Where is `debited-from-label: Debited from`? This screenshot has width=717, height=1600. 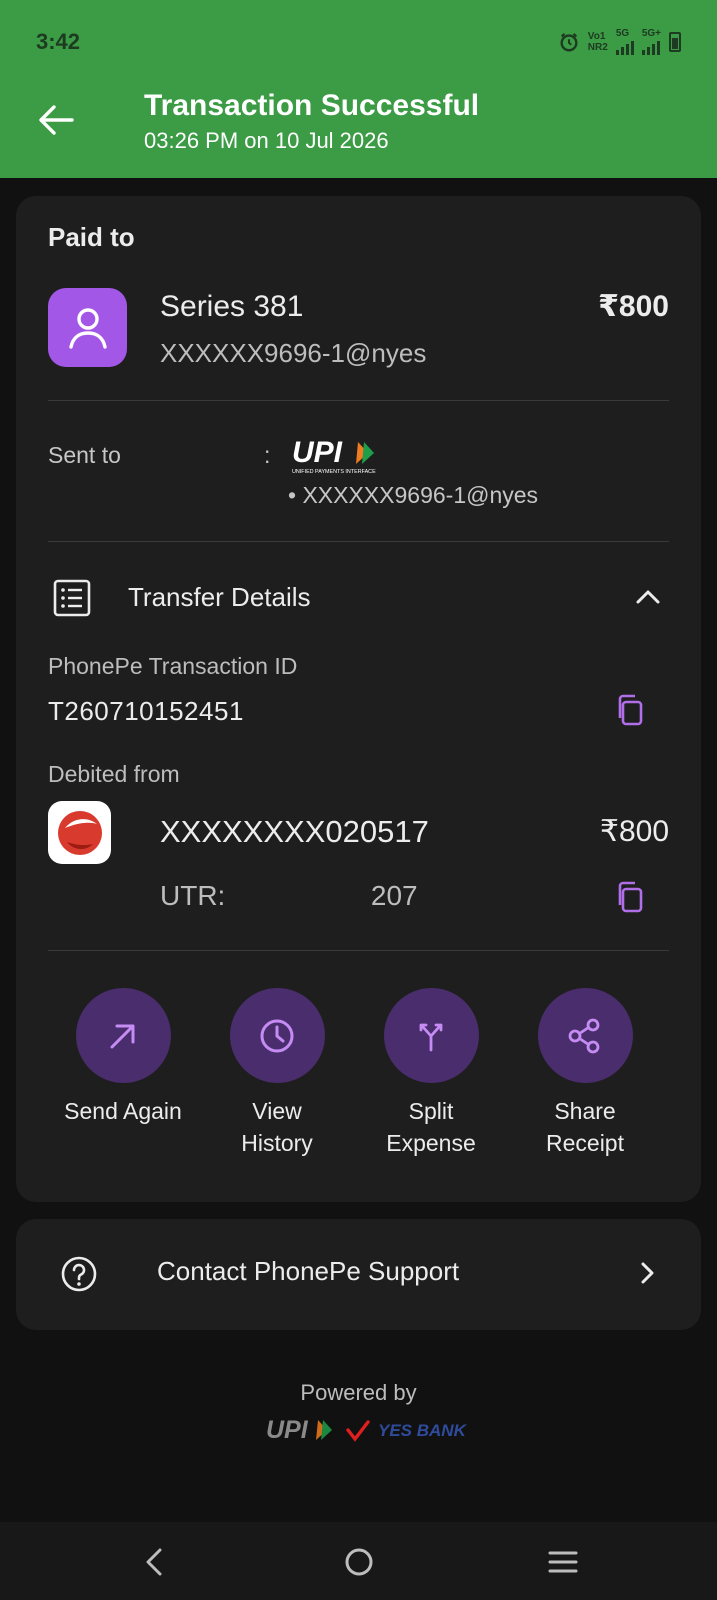 debited-from-label: Debited from is located at coordinates (114, 774).